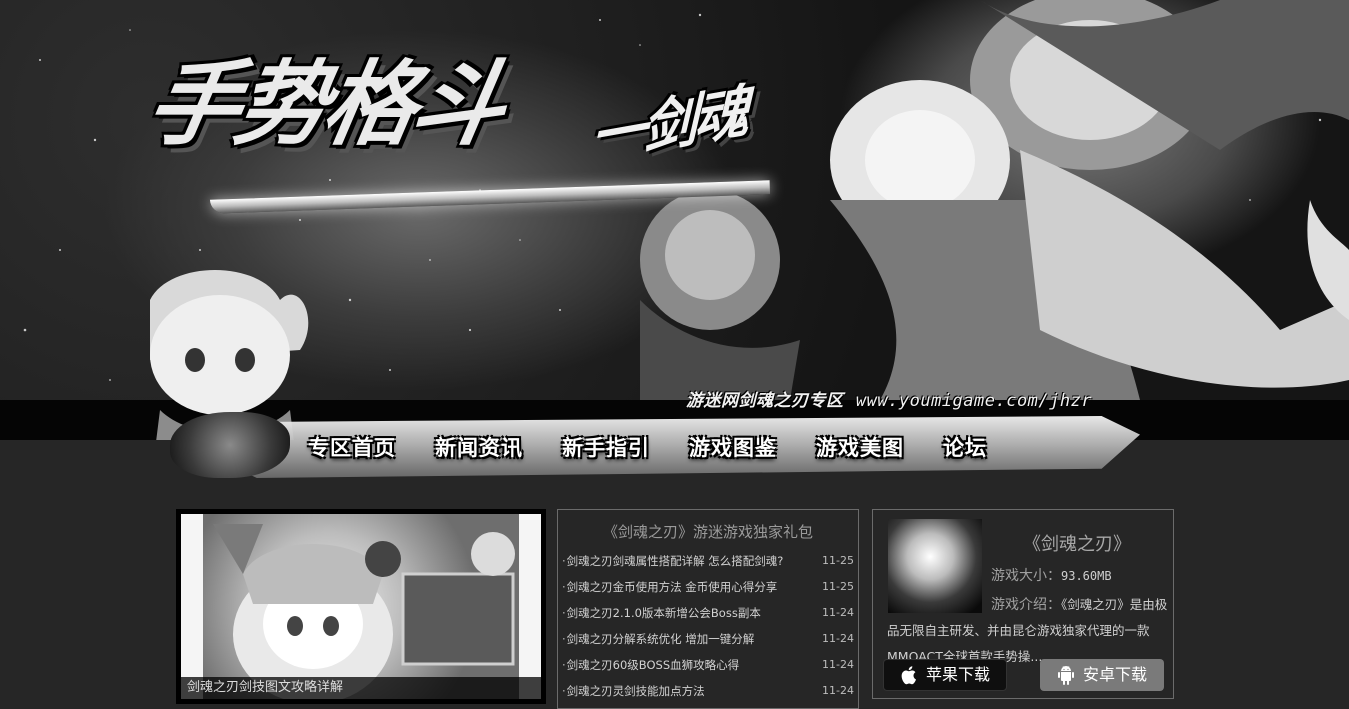  Describe the element at coordinates (606, 447) in the screenshot. I see `nav-beginner-guide: 新手指引` at that location.